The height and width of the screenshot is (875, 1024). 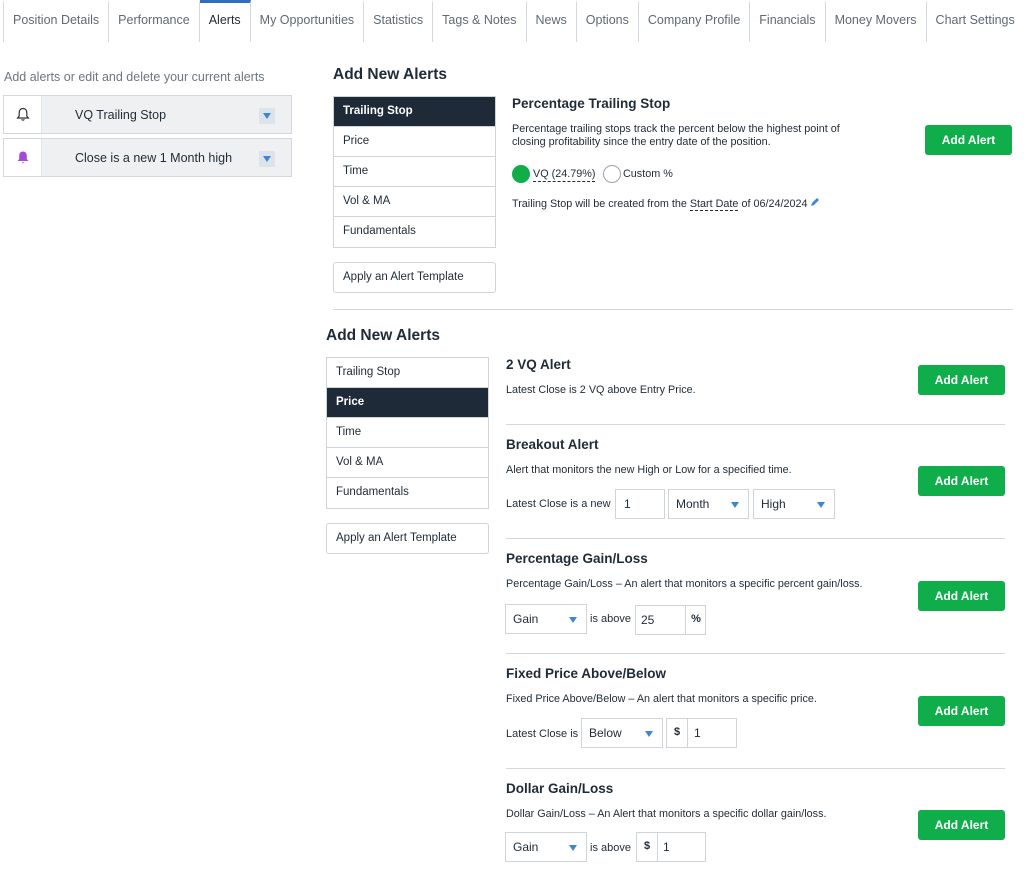 I want to click on pct-direction-select: Gain, so click(x=546, y=619).